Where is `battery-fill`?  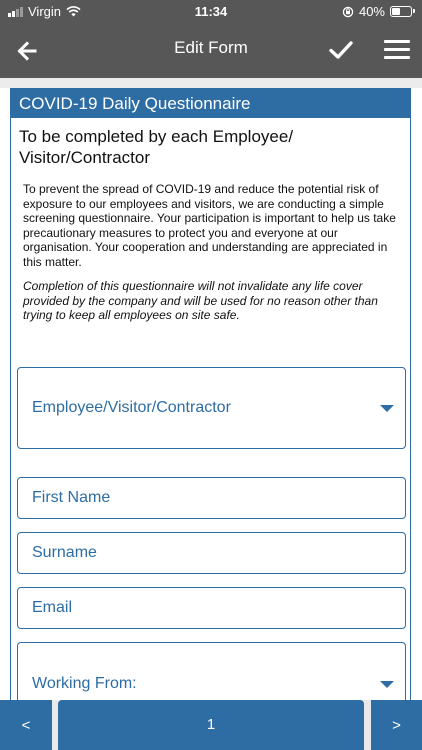
battery-fill is located at coordinates (396, 11).